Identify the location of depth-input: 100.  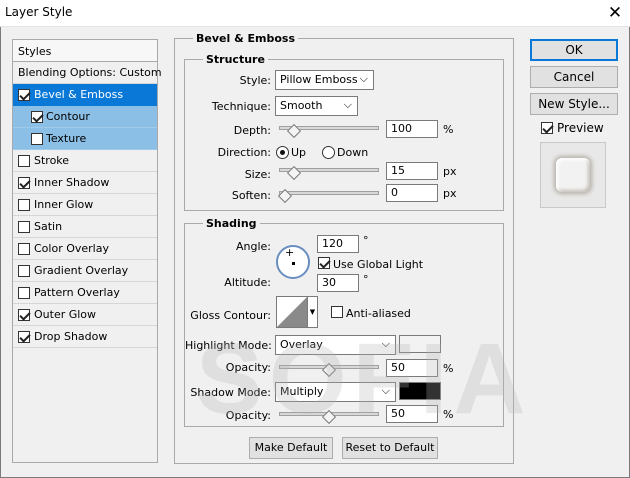
(412, 129).